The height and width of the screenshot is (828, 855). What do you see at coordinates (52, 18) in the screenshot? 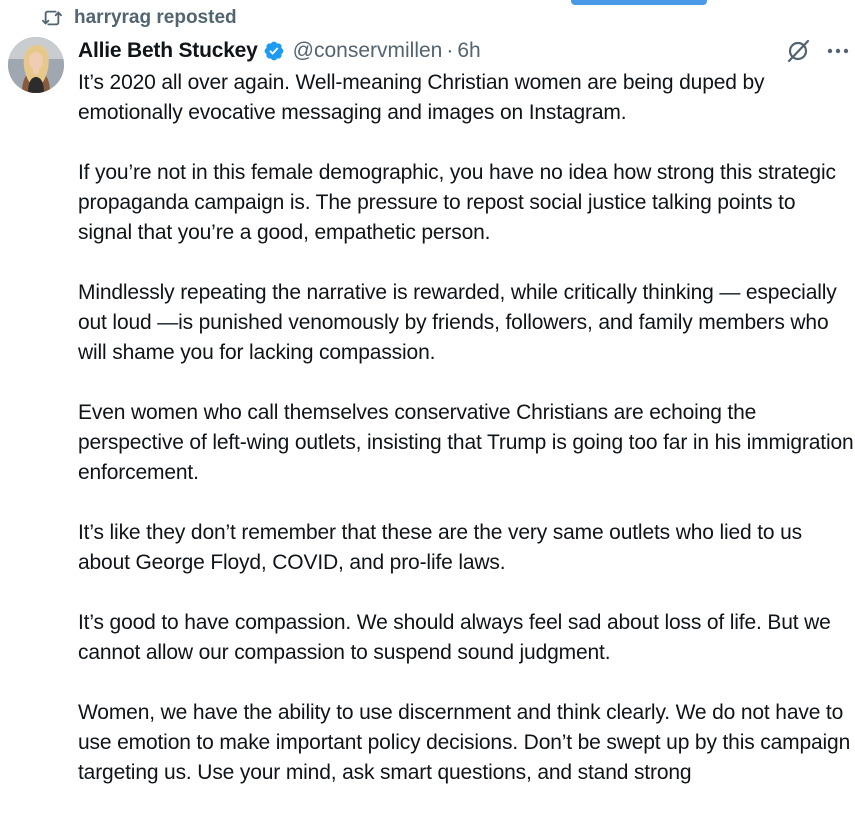
I see `repost-icon` at bounding box center [52, 18].